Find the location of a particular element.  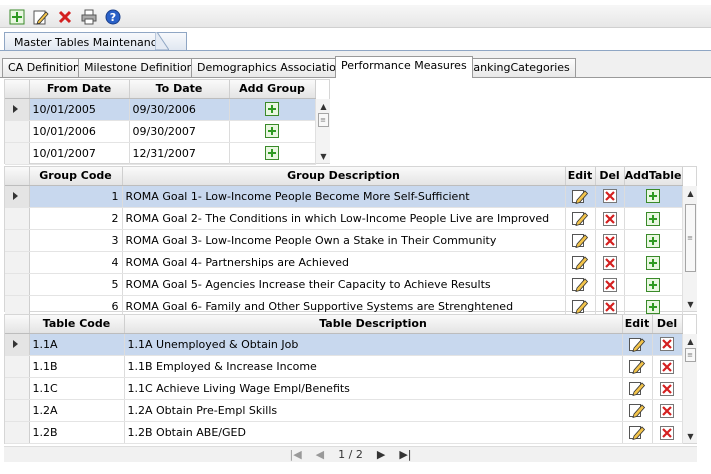

table-description-header: Table Description is located at coordinates (373, 324).